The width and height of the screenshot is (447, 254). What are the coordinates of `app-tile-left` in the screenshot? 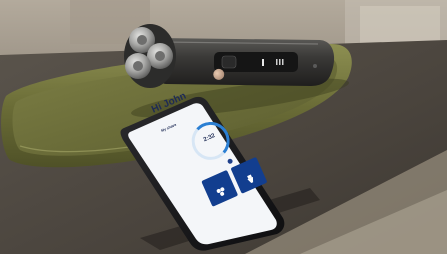 It's located at (220, 188).